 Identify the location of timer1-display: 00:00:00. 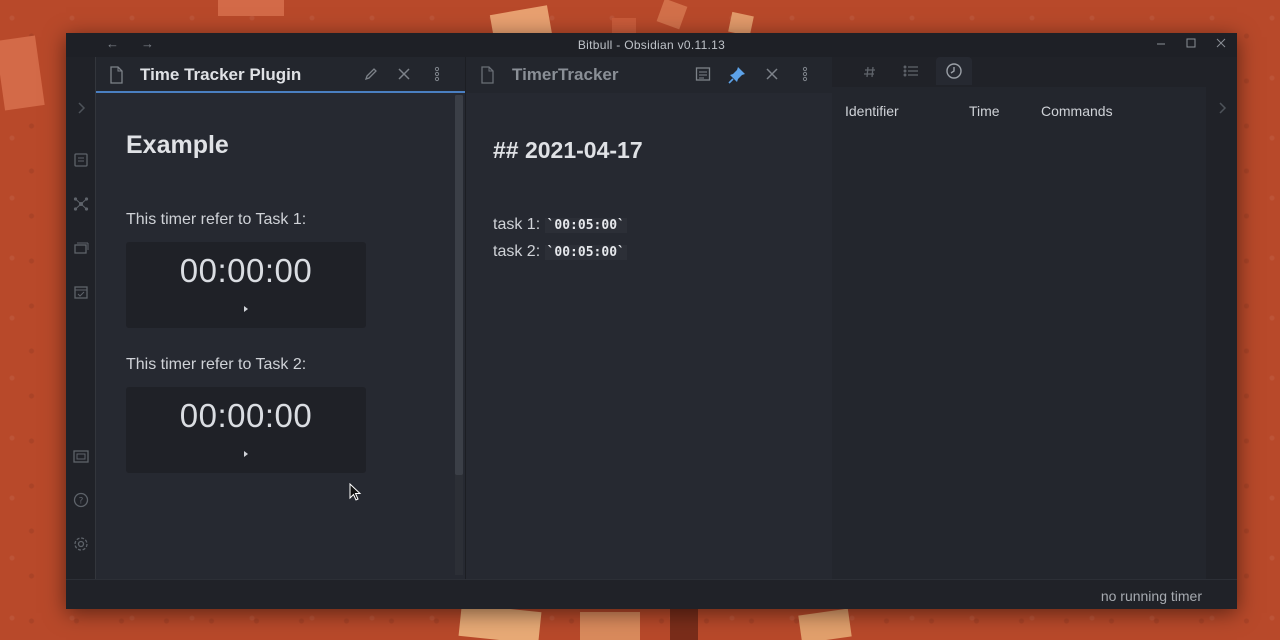
(246, 270).